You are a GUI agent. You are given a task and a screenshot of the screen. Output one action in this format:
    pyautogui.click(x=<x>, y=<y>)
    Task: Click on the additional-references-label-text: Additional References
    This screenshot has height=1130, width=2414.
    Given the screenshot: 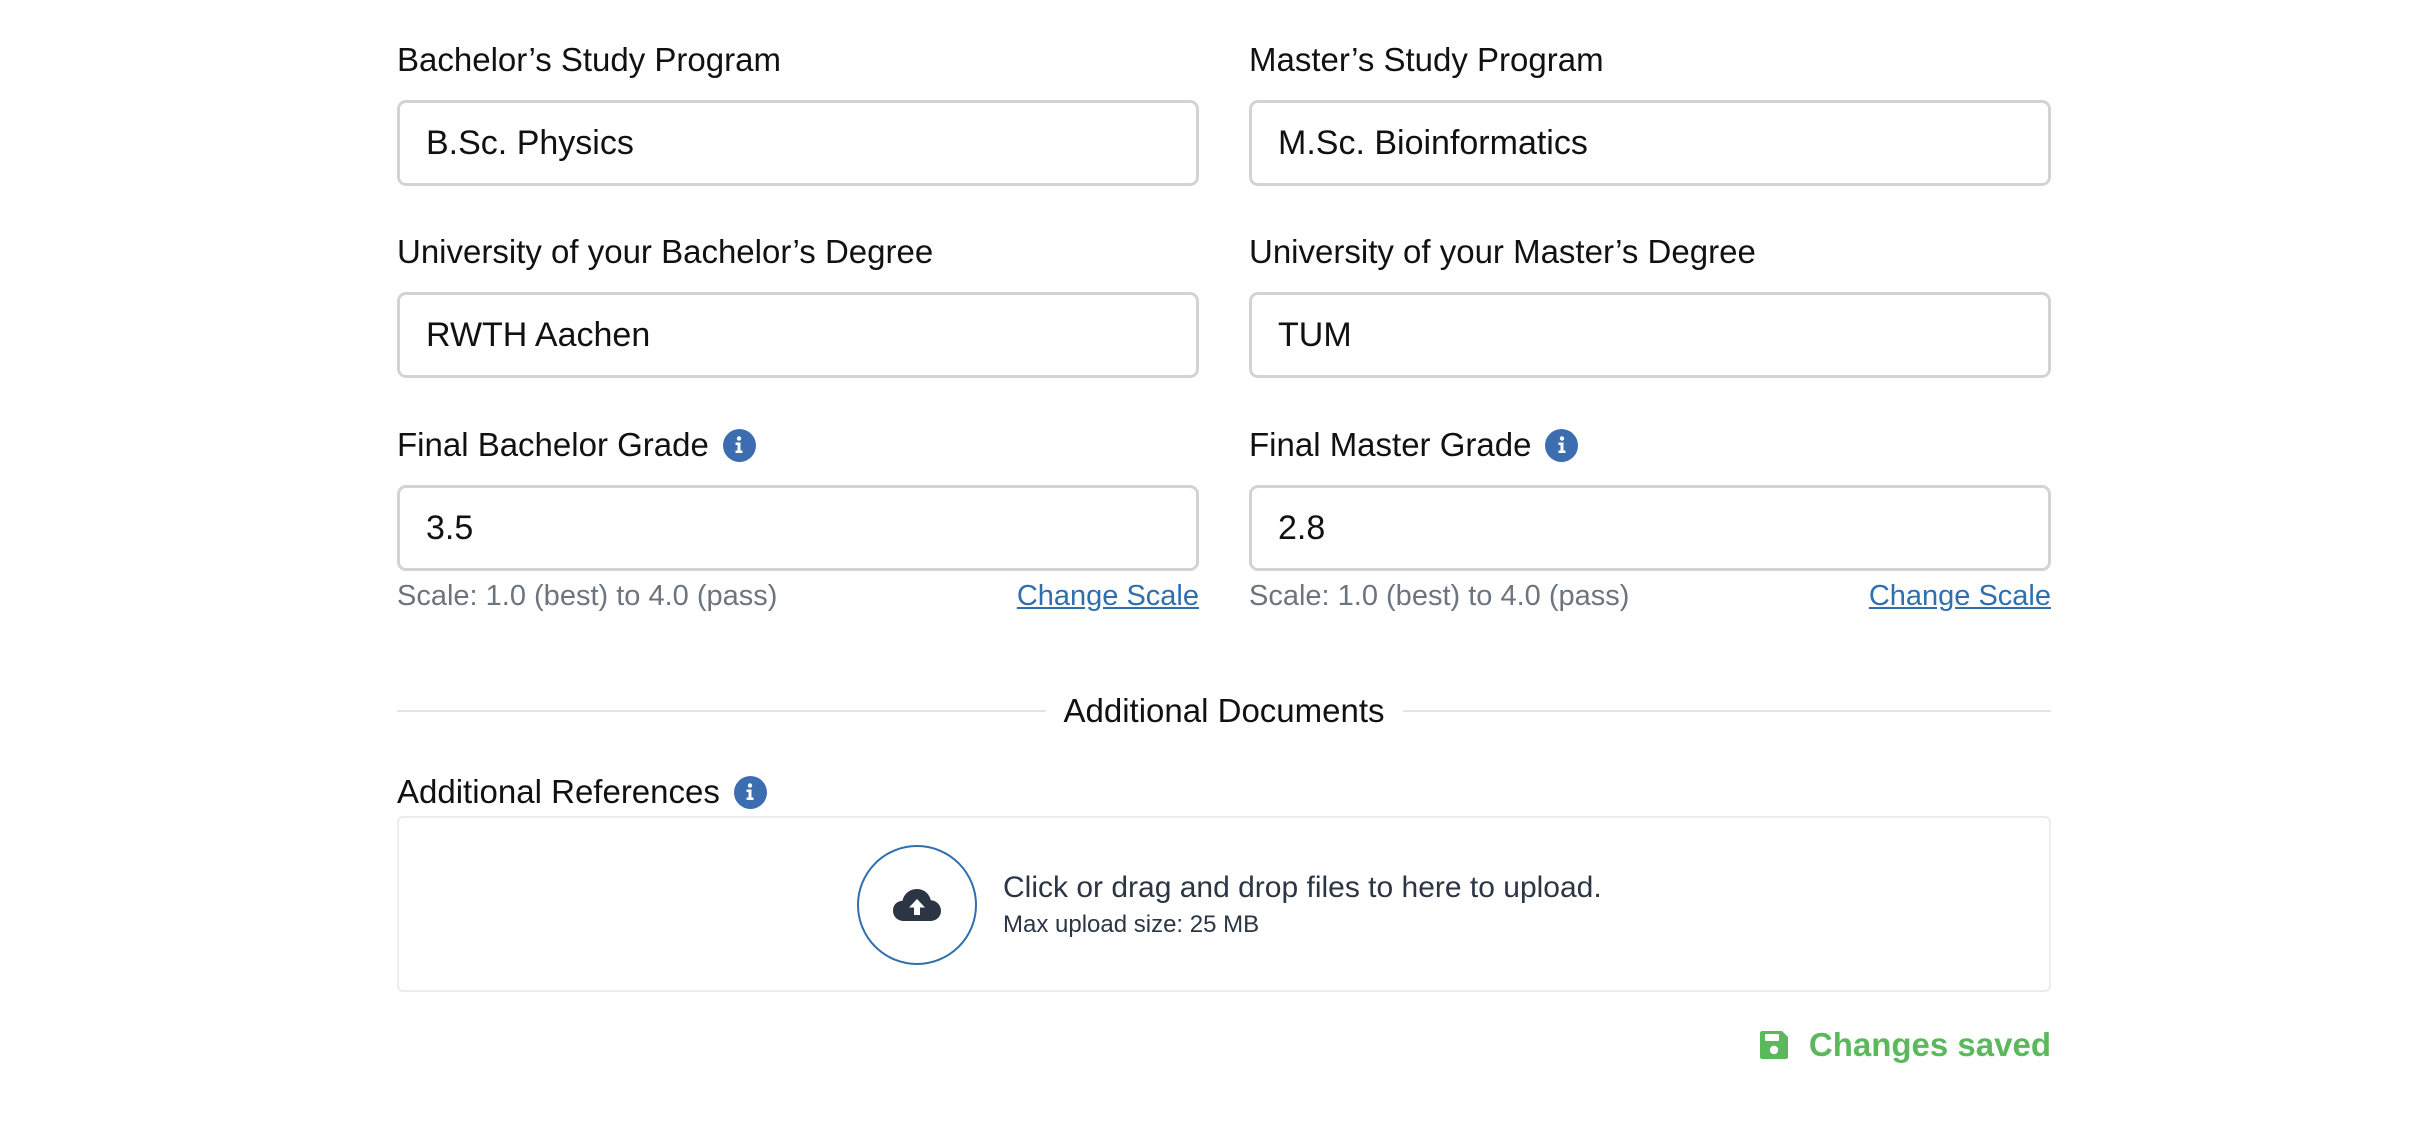 What is the action you would take?
    pyautogui.click(x=558, y=791)
    